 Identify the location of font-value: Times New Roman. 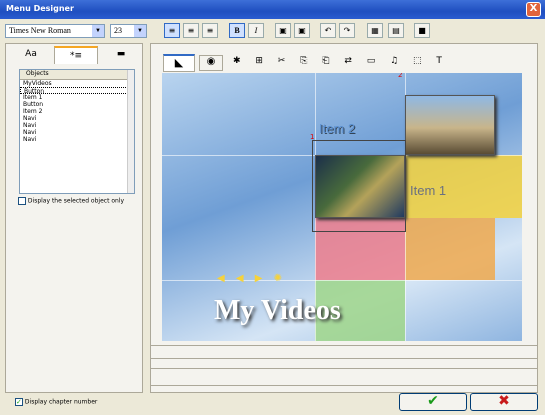
(40, 30).